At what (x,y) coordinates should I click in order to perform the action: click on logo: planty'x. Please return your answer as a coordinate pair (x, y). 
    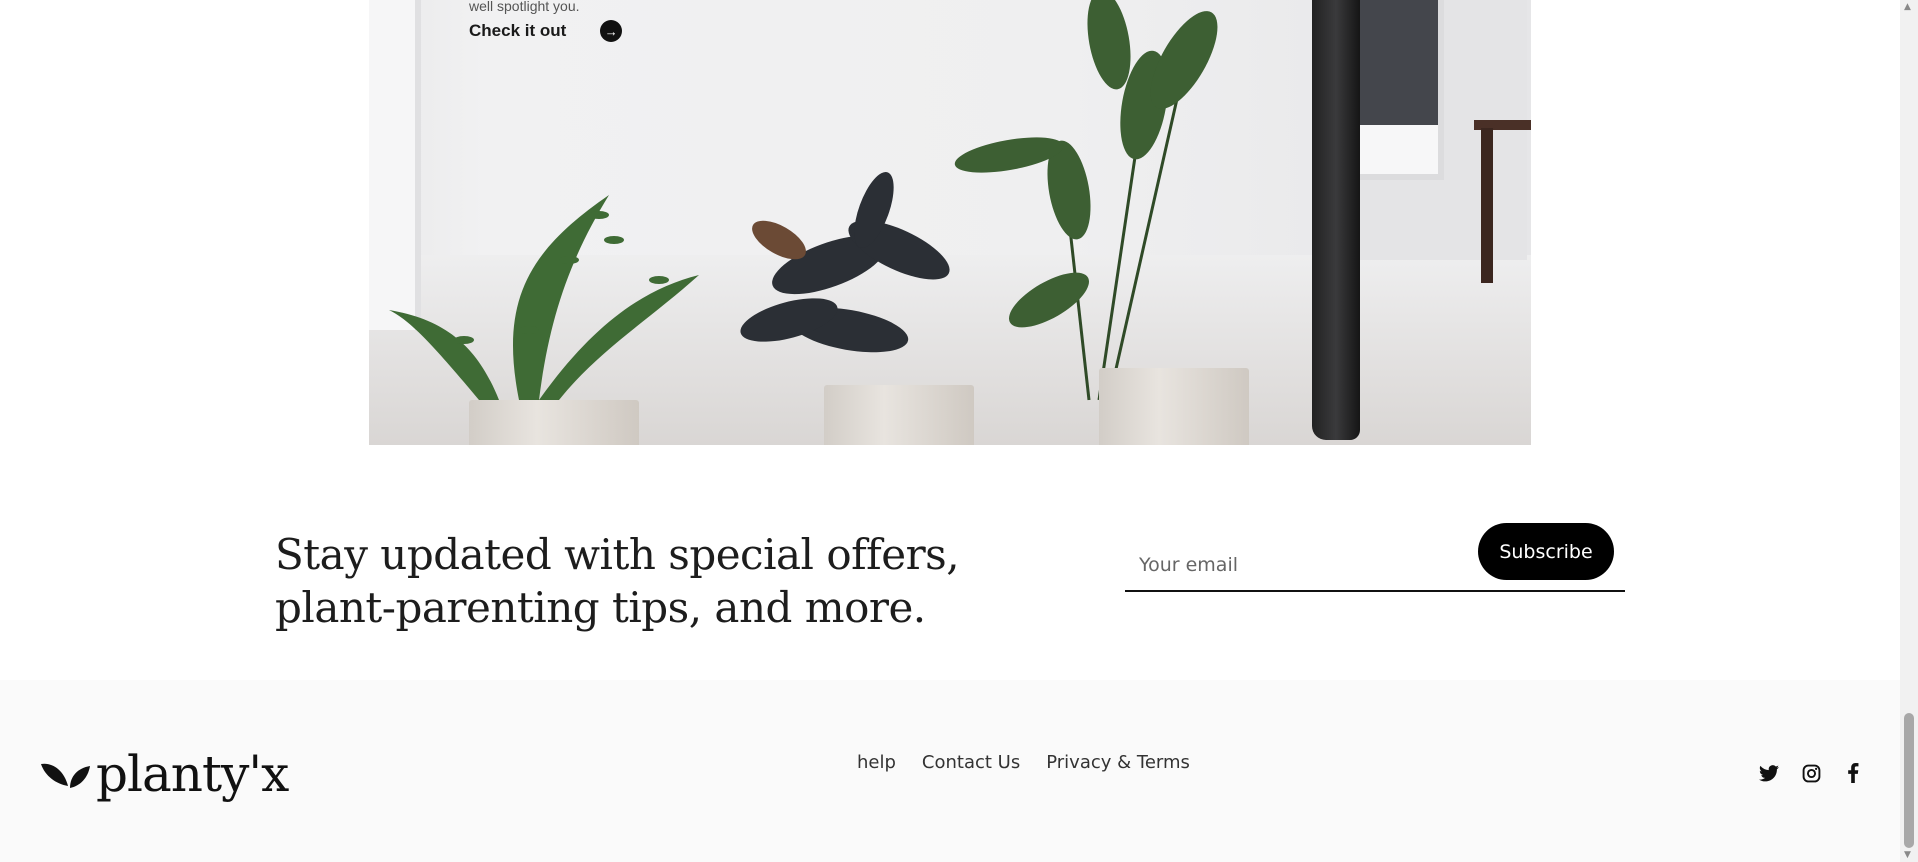
    Looking at the image, I should click on (164, 774).